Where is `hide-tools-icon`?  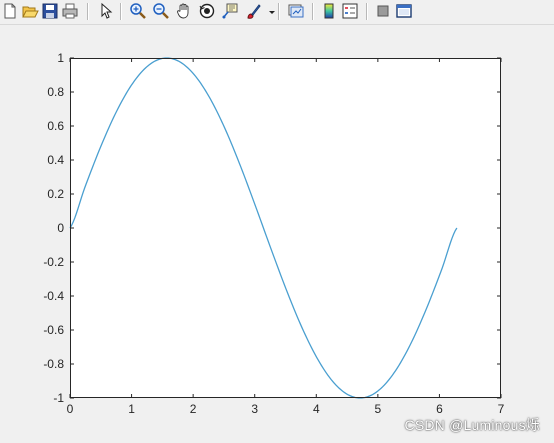 hide-tools-icon is located at coordinates (383, 11).